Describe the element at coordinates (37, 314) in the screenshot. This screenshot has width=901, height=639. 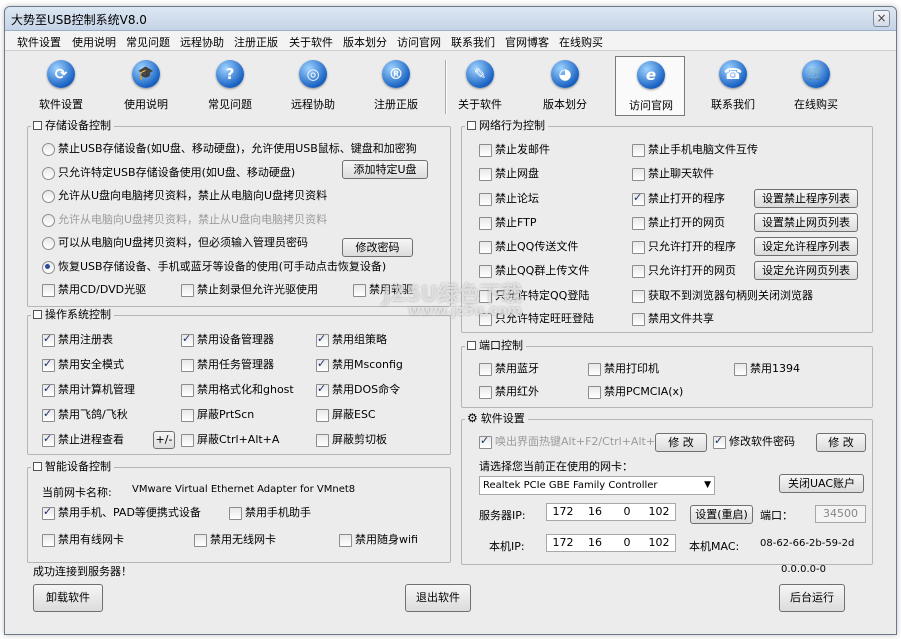
I see `os-icon` at that location.